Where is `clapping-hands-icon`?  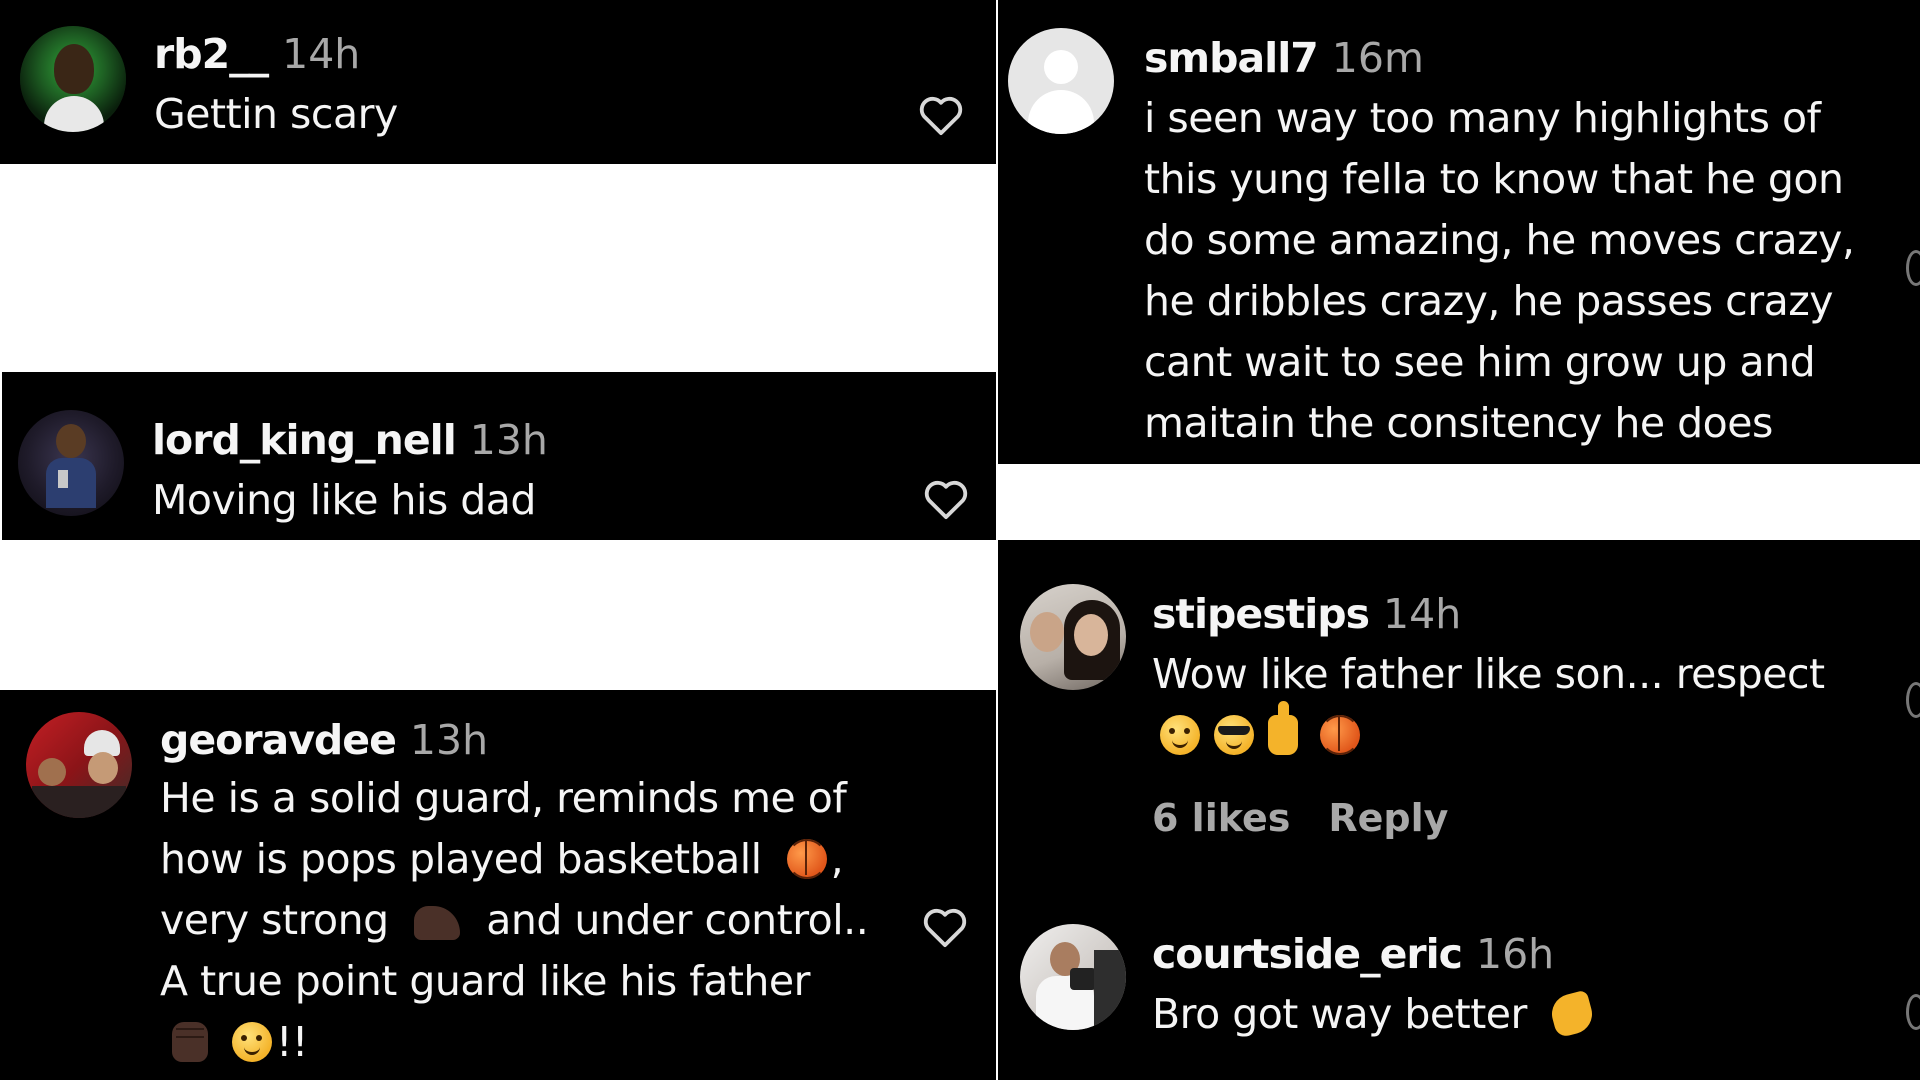
clapping-hands-icon is located at coordinates (1572, 1014).